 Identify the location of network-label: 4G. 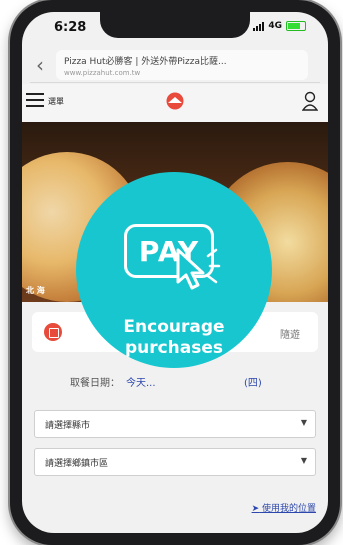
(275, 26).